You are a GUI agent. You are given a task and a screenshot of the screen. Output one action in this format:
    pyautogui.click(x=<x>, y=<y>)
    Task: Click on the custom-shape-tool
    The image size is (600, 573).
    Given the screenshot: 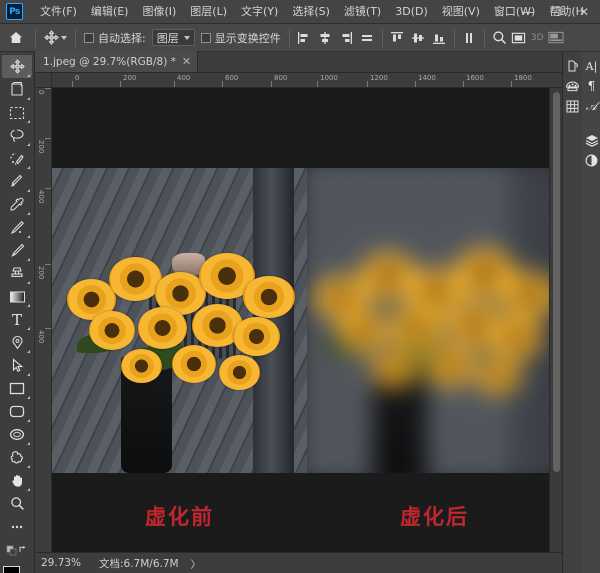 What is the action you would take?
    pyautogui.click(x=17, y=457)
    